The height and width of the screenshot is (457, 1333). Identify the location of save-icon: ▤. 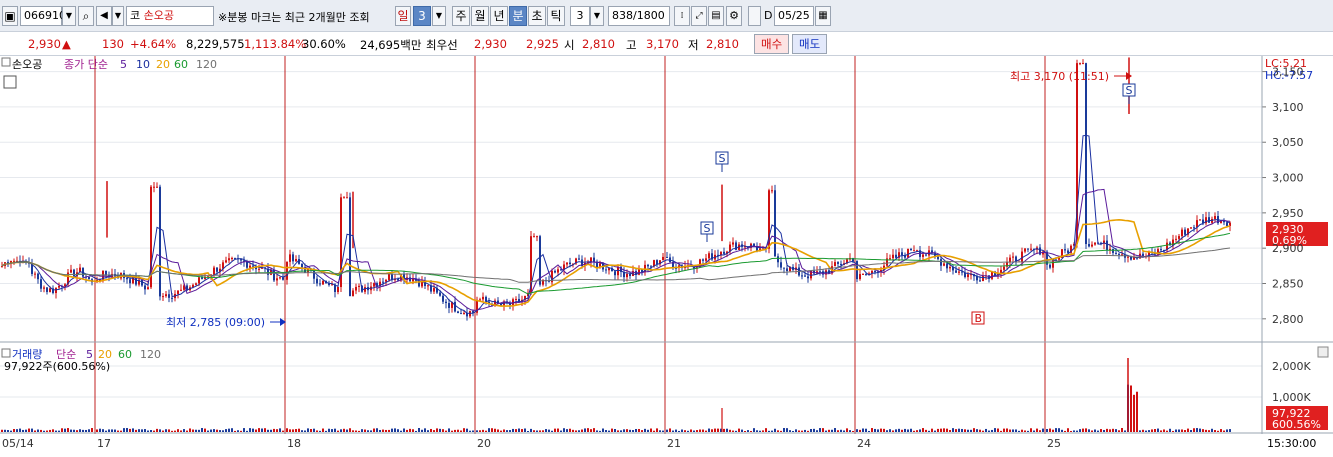
(716, 16).